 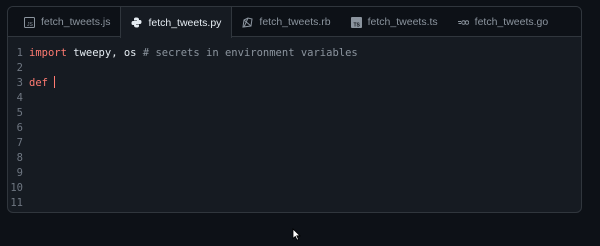 I want to click on typescript-icon: TS, so click(x=356, y=22).